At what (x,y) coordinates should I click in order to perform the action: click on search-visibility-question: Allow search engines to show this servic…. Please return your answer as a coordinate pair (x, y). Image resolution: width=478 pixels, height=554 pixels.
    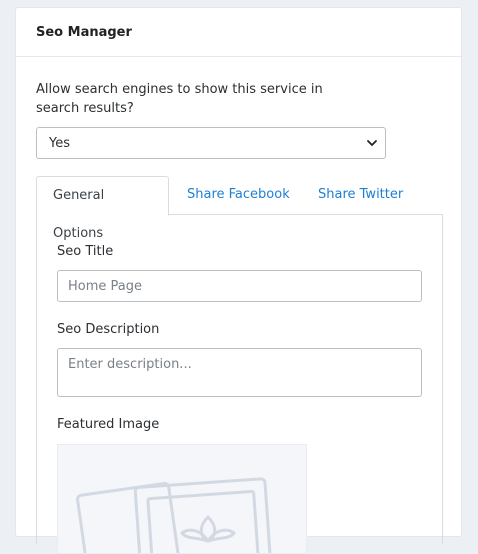
    Looking at the image, I should click on (179, 98).